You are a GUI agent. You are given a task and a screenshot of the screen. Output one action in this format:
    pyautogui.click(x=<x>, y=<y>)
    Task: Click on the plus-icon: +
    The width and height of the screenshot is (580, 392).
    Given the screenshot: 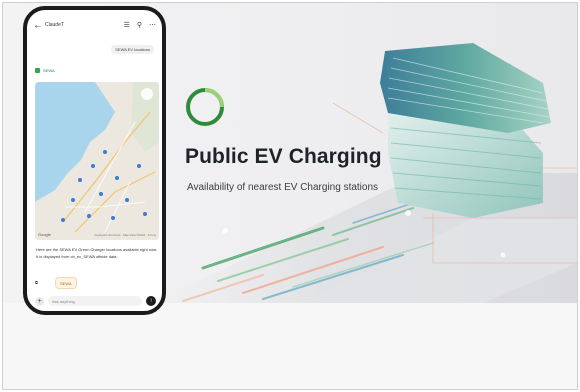 What is the action you would take?
    pyautogui.click(x=39, y=301)
    